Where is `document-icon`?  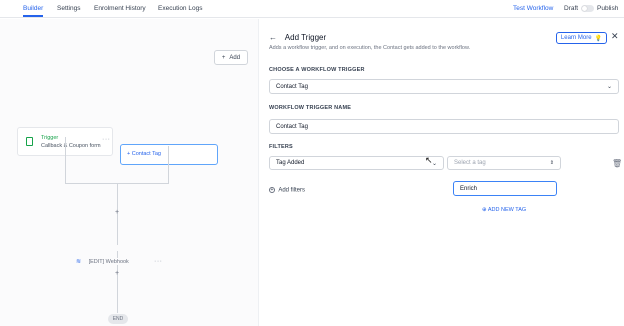
document-icon is located at coordinates (29, 141).